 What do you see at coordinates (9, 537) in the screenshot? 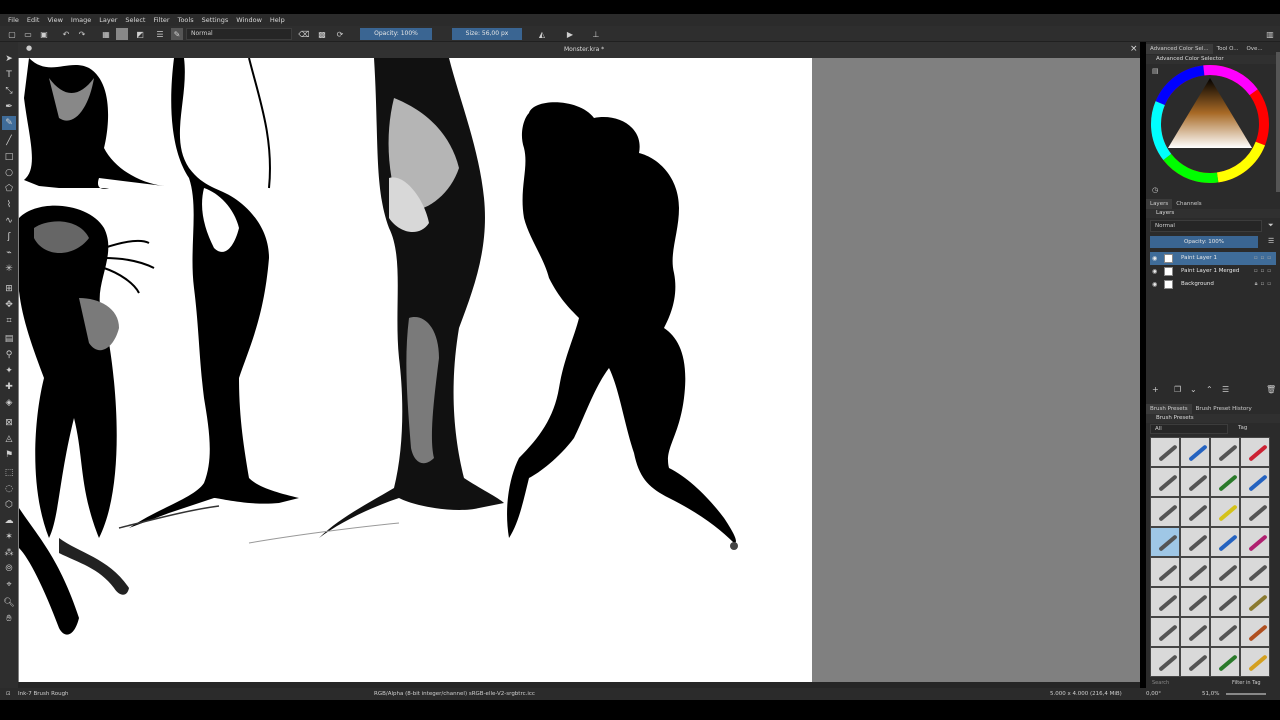
I see `contiguous-selection-tool-icon: ✶` at bounding box center [9, 537].